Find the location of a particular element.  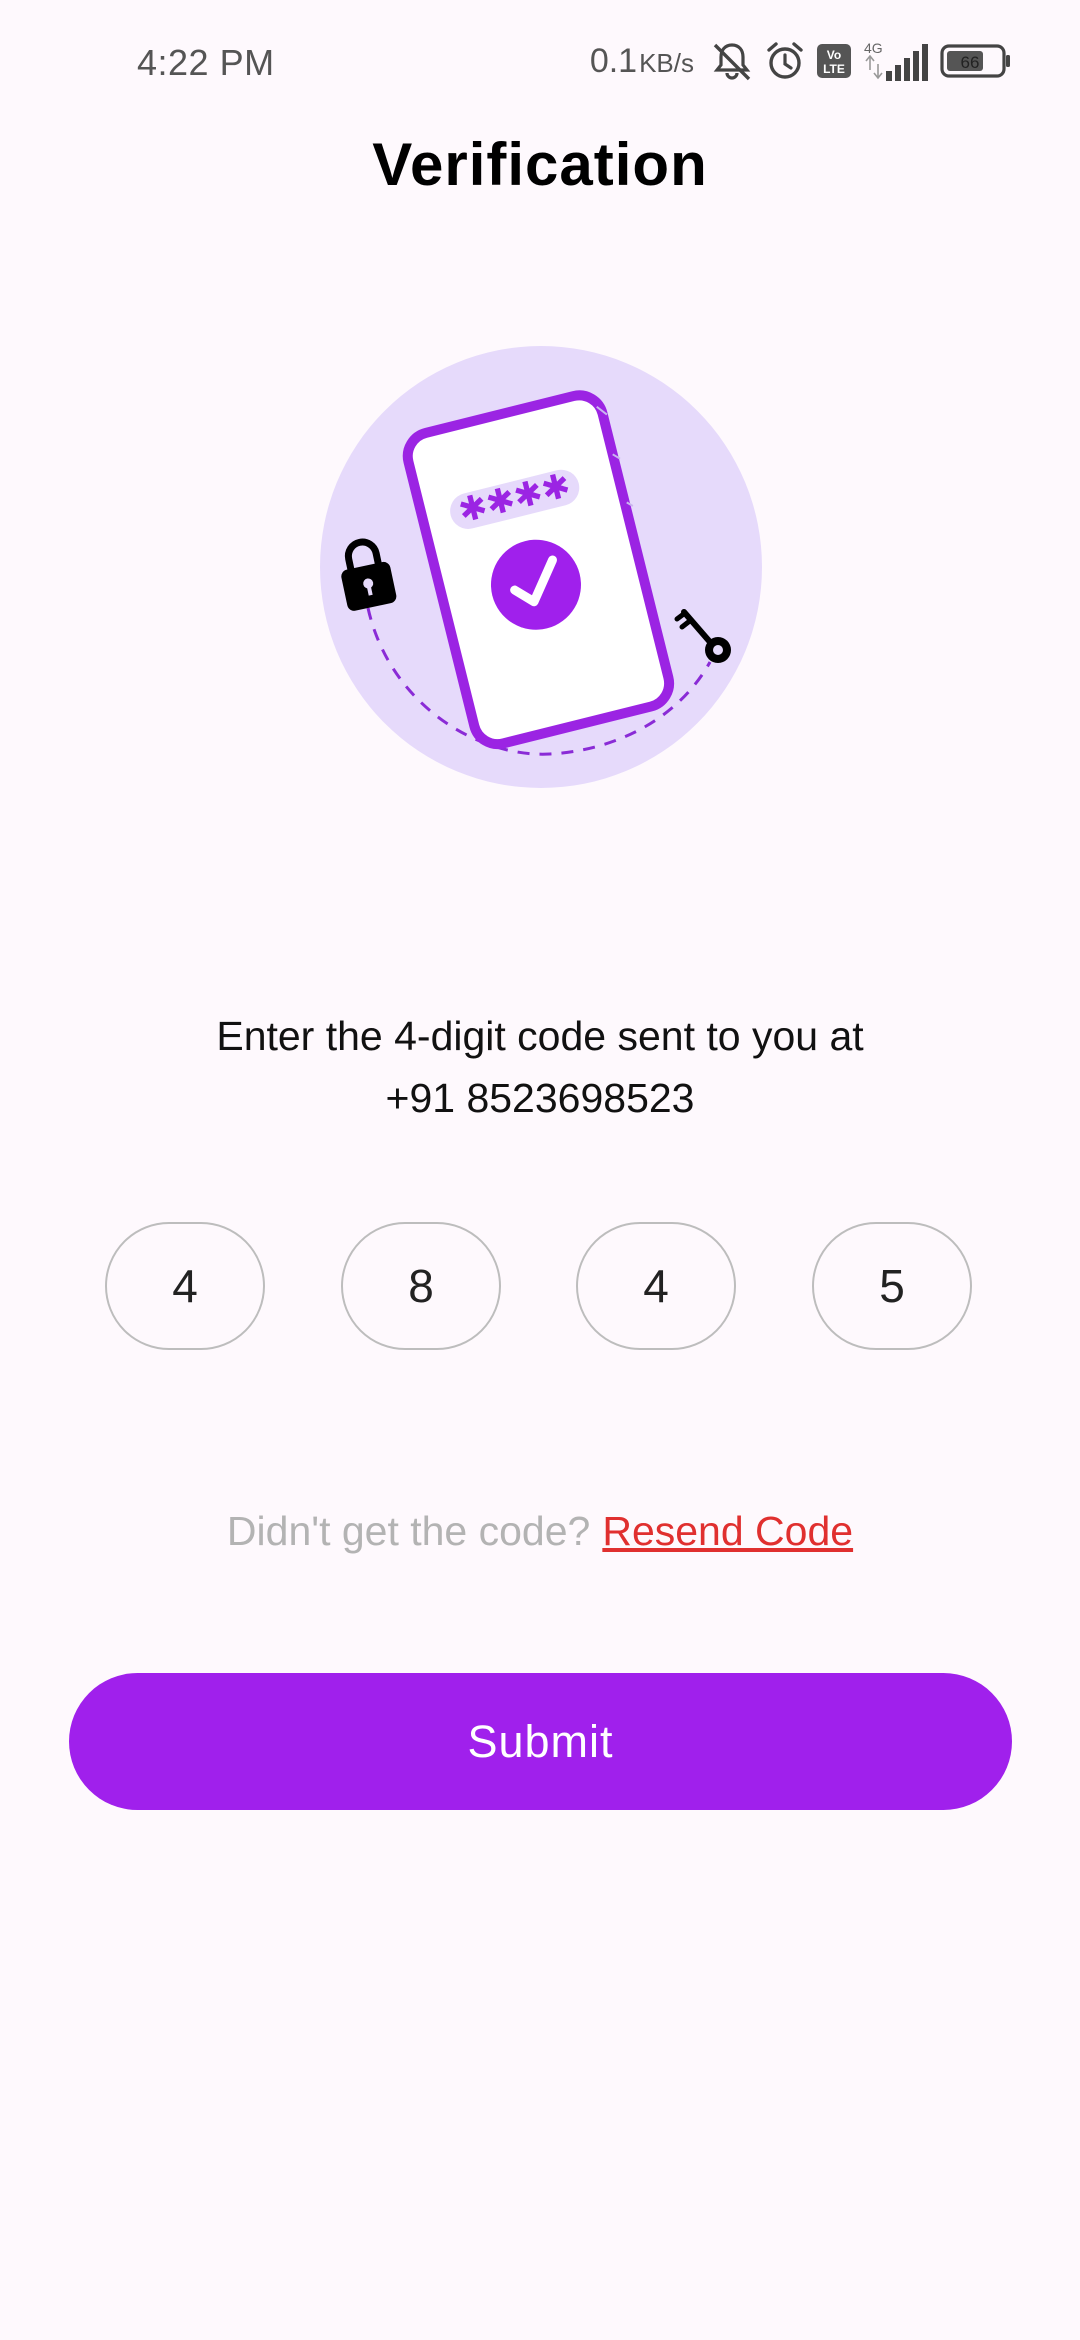

instruction-line-1: Enter the 4-digit code sent to you at is located at coordinates (540, 1036).